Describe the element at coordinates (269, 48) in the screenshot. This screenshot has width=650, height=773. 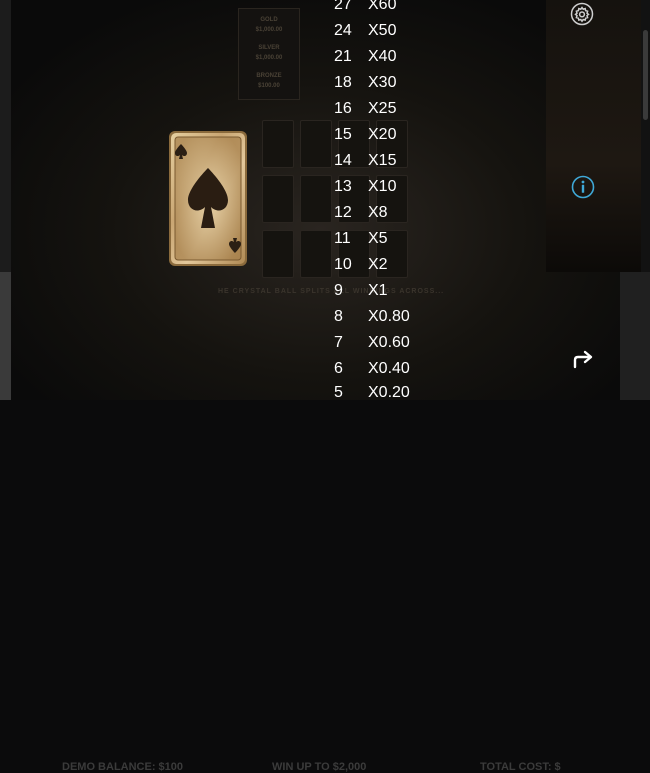
I see `jackpot-silver-label: SILVER` at that location.